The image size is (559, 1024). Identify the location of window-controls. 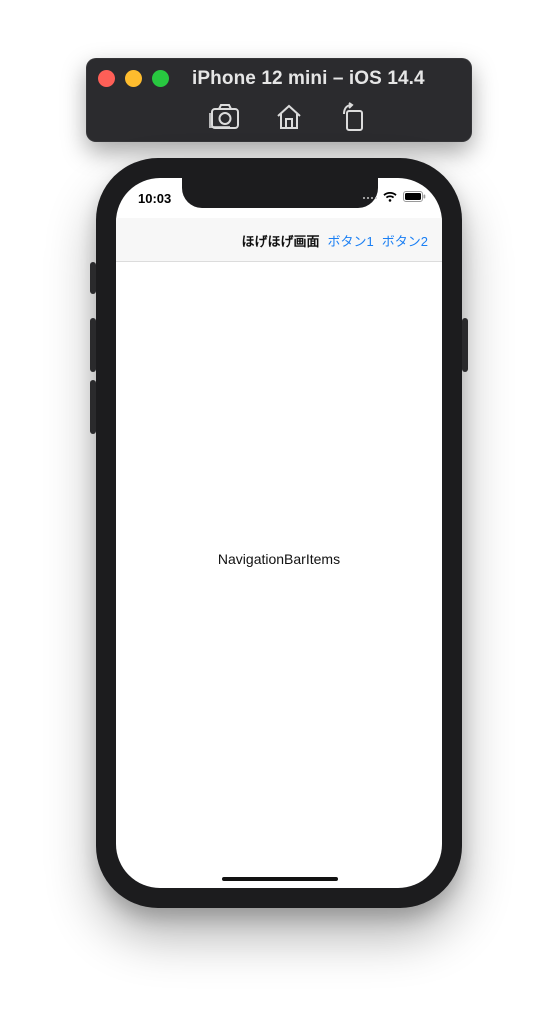
(133, 78).